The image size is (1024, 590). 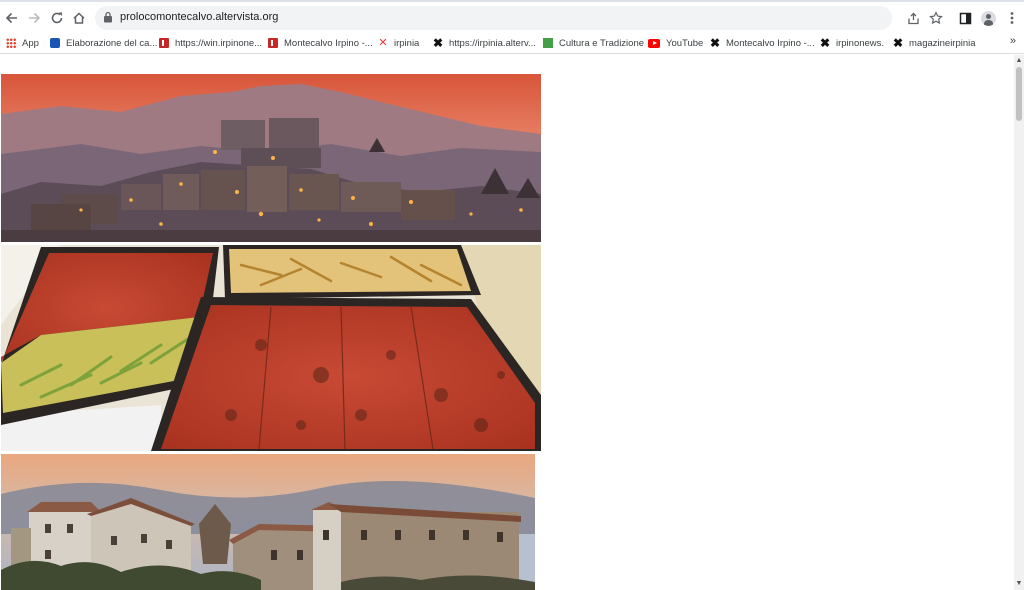 What do you see at coordinates (199, 17) in the screenshot?
I see `url-text: prolocomontecalvo.altervista.org` at bounding box center [199, 17].